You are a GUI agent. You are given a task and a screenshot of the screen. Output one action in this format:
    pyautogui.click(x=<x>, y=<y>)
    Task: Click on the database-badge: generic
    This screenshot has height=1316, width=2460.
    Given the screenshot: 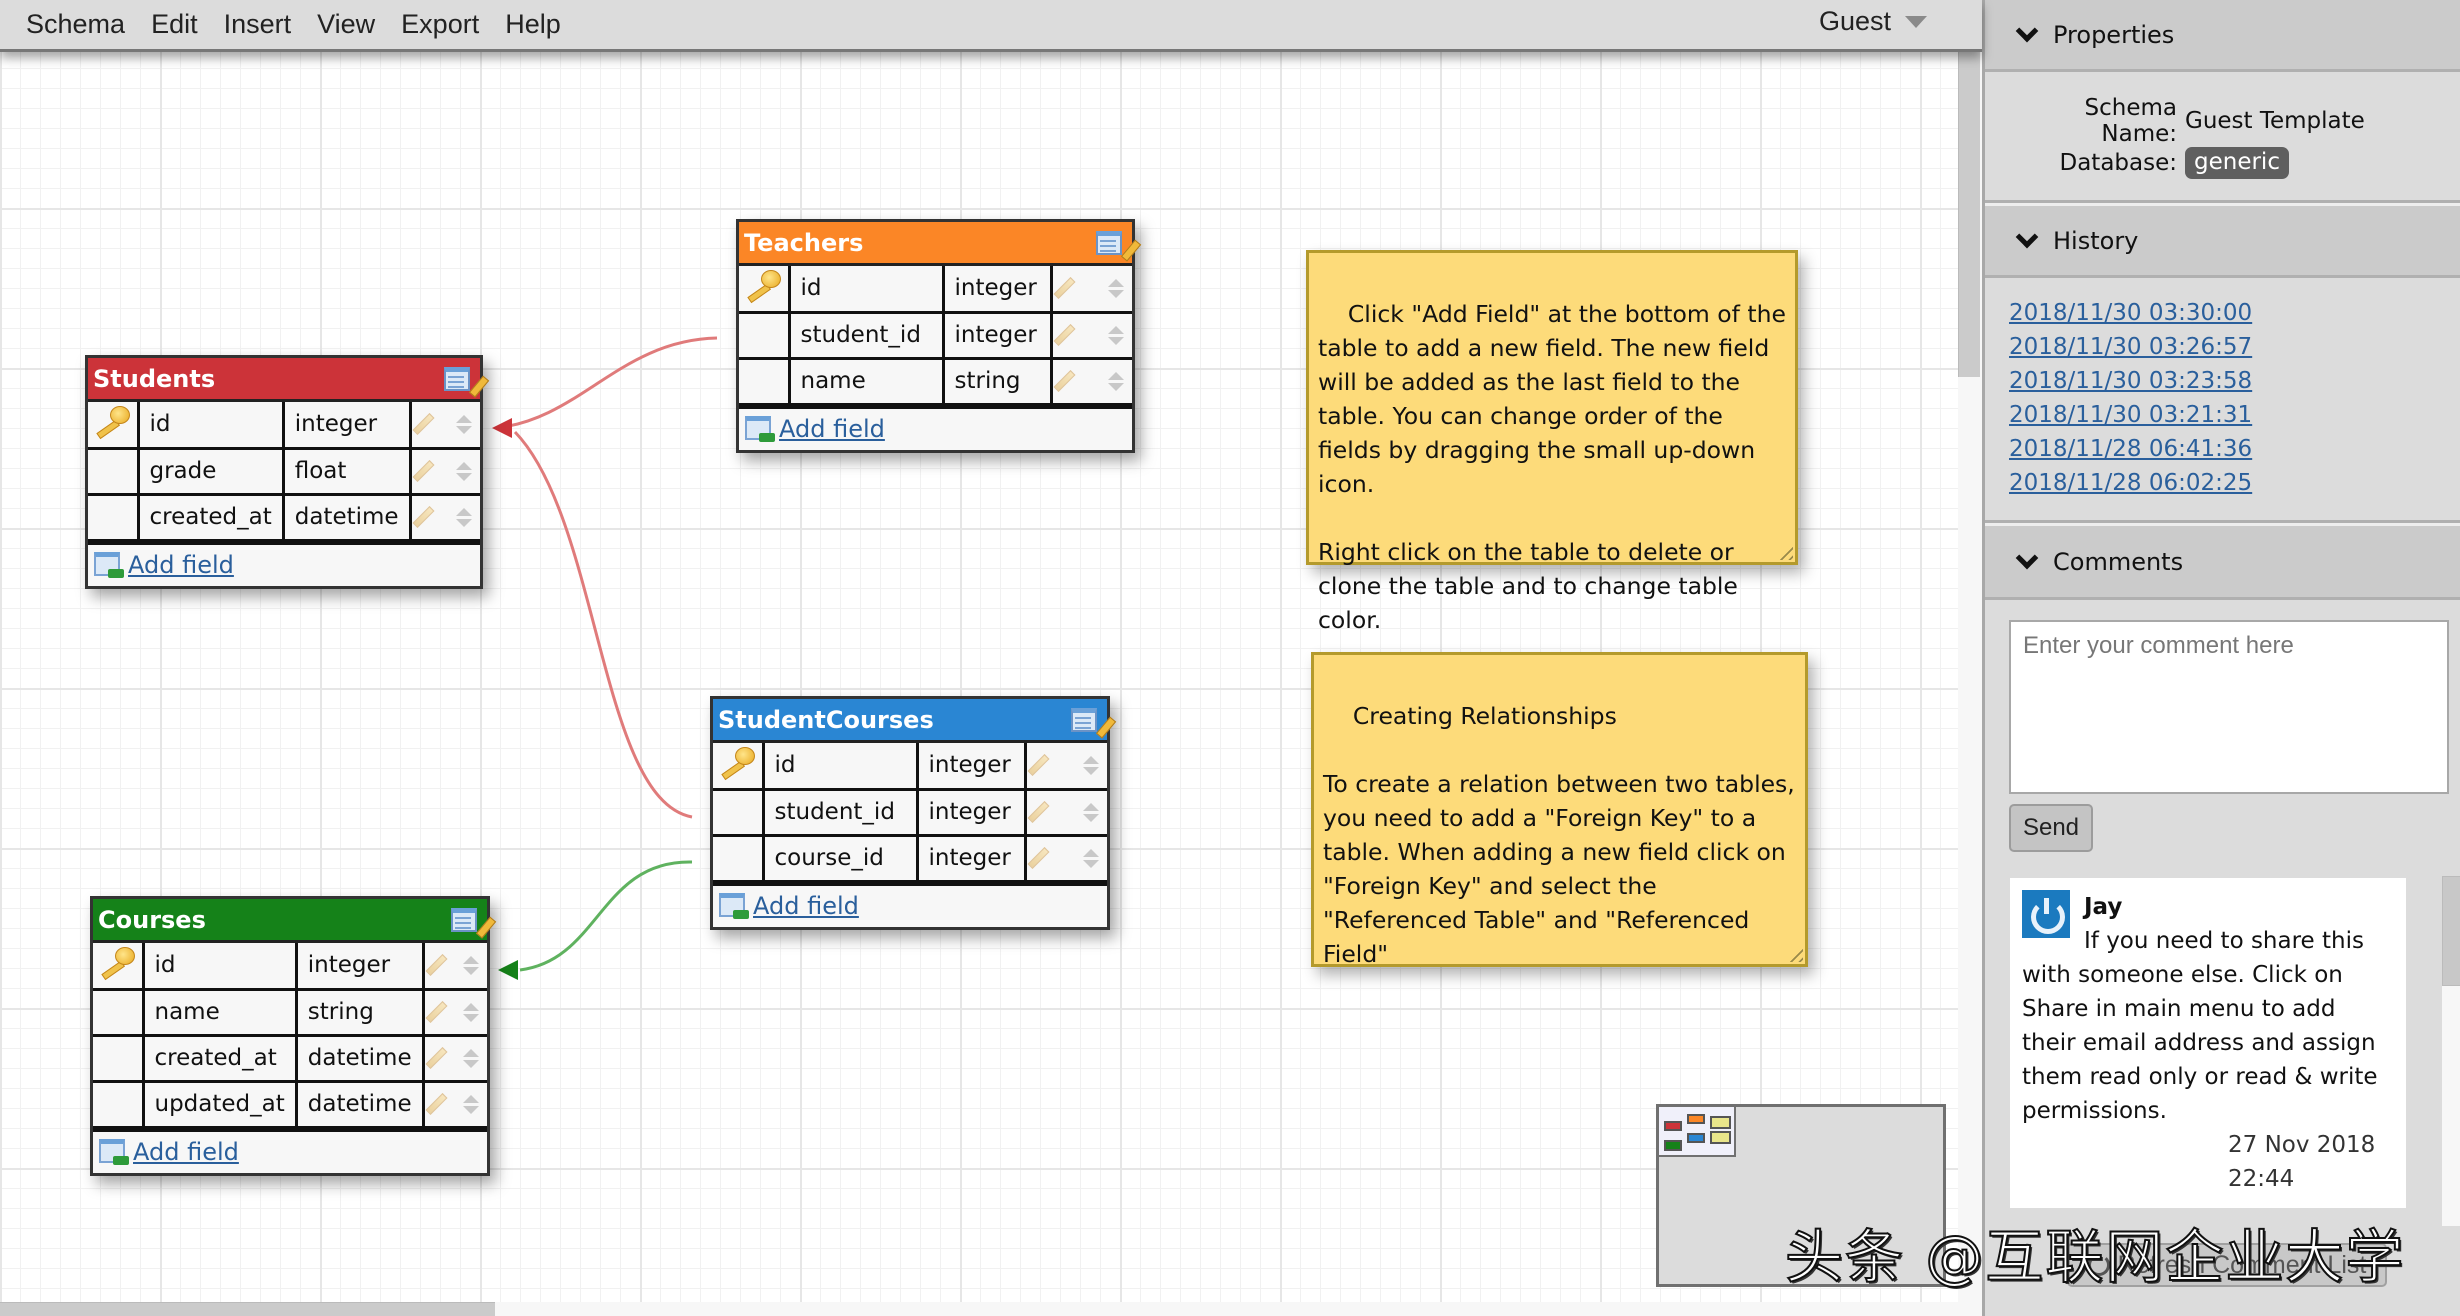 What is the action you would take?
    pyautogui.click(x=2237, y=163)
    